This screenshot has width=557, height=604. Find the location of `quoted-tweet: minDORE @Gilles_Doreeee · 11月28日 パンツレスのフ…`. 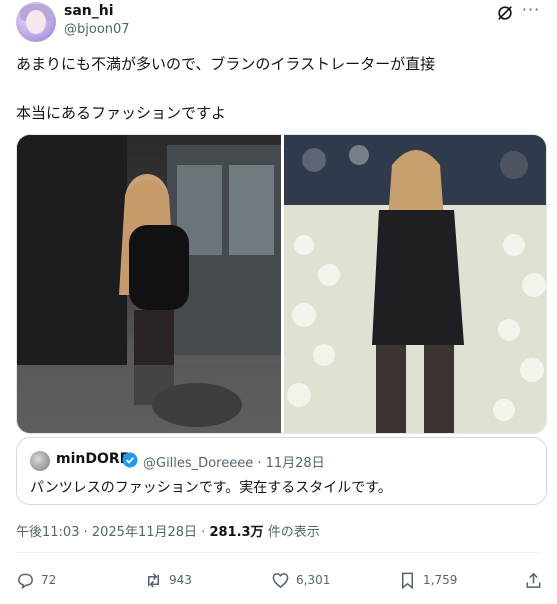

quoted-tweet: minDORE @Gilles_Doreeee · 11月28日 パンツレスのフ… is located at coordinates (281, 471).